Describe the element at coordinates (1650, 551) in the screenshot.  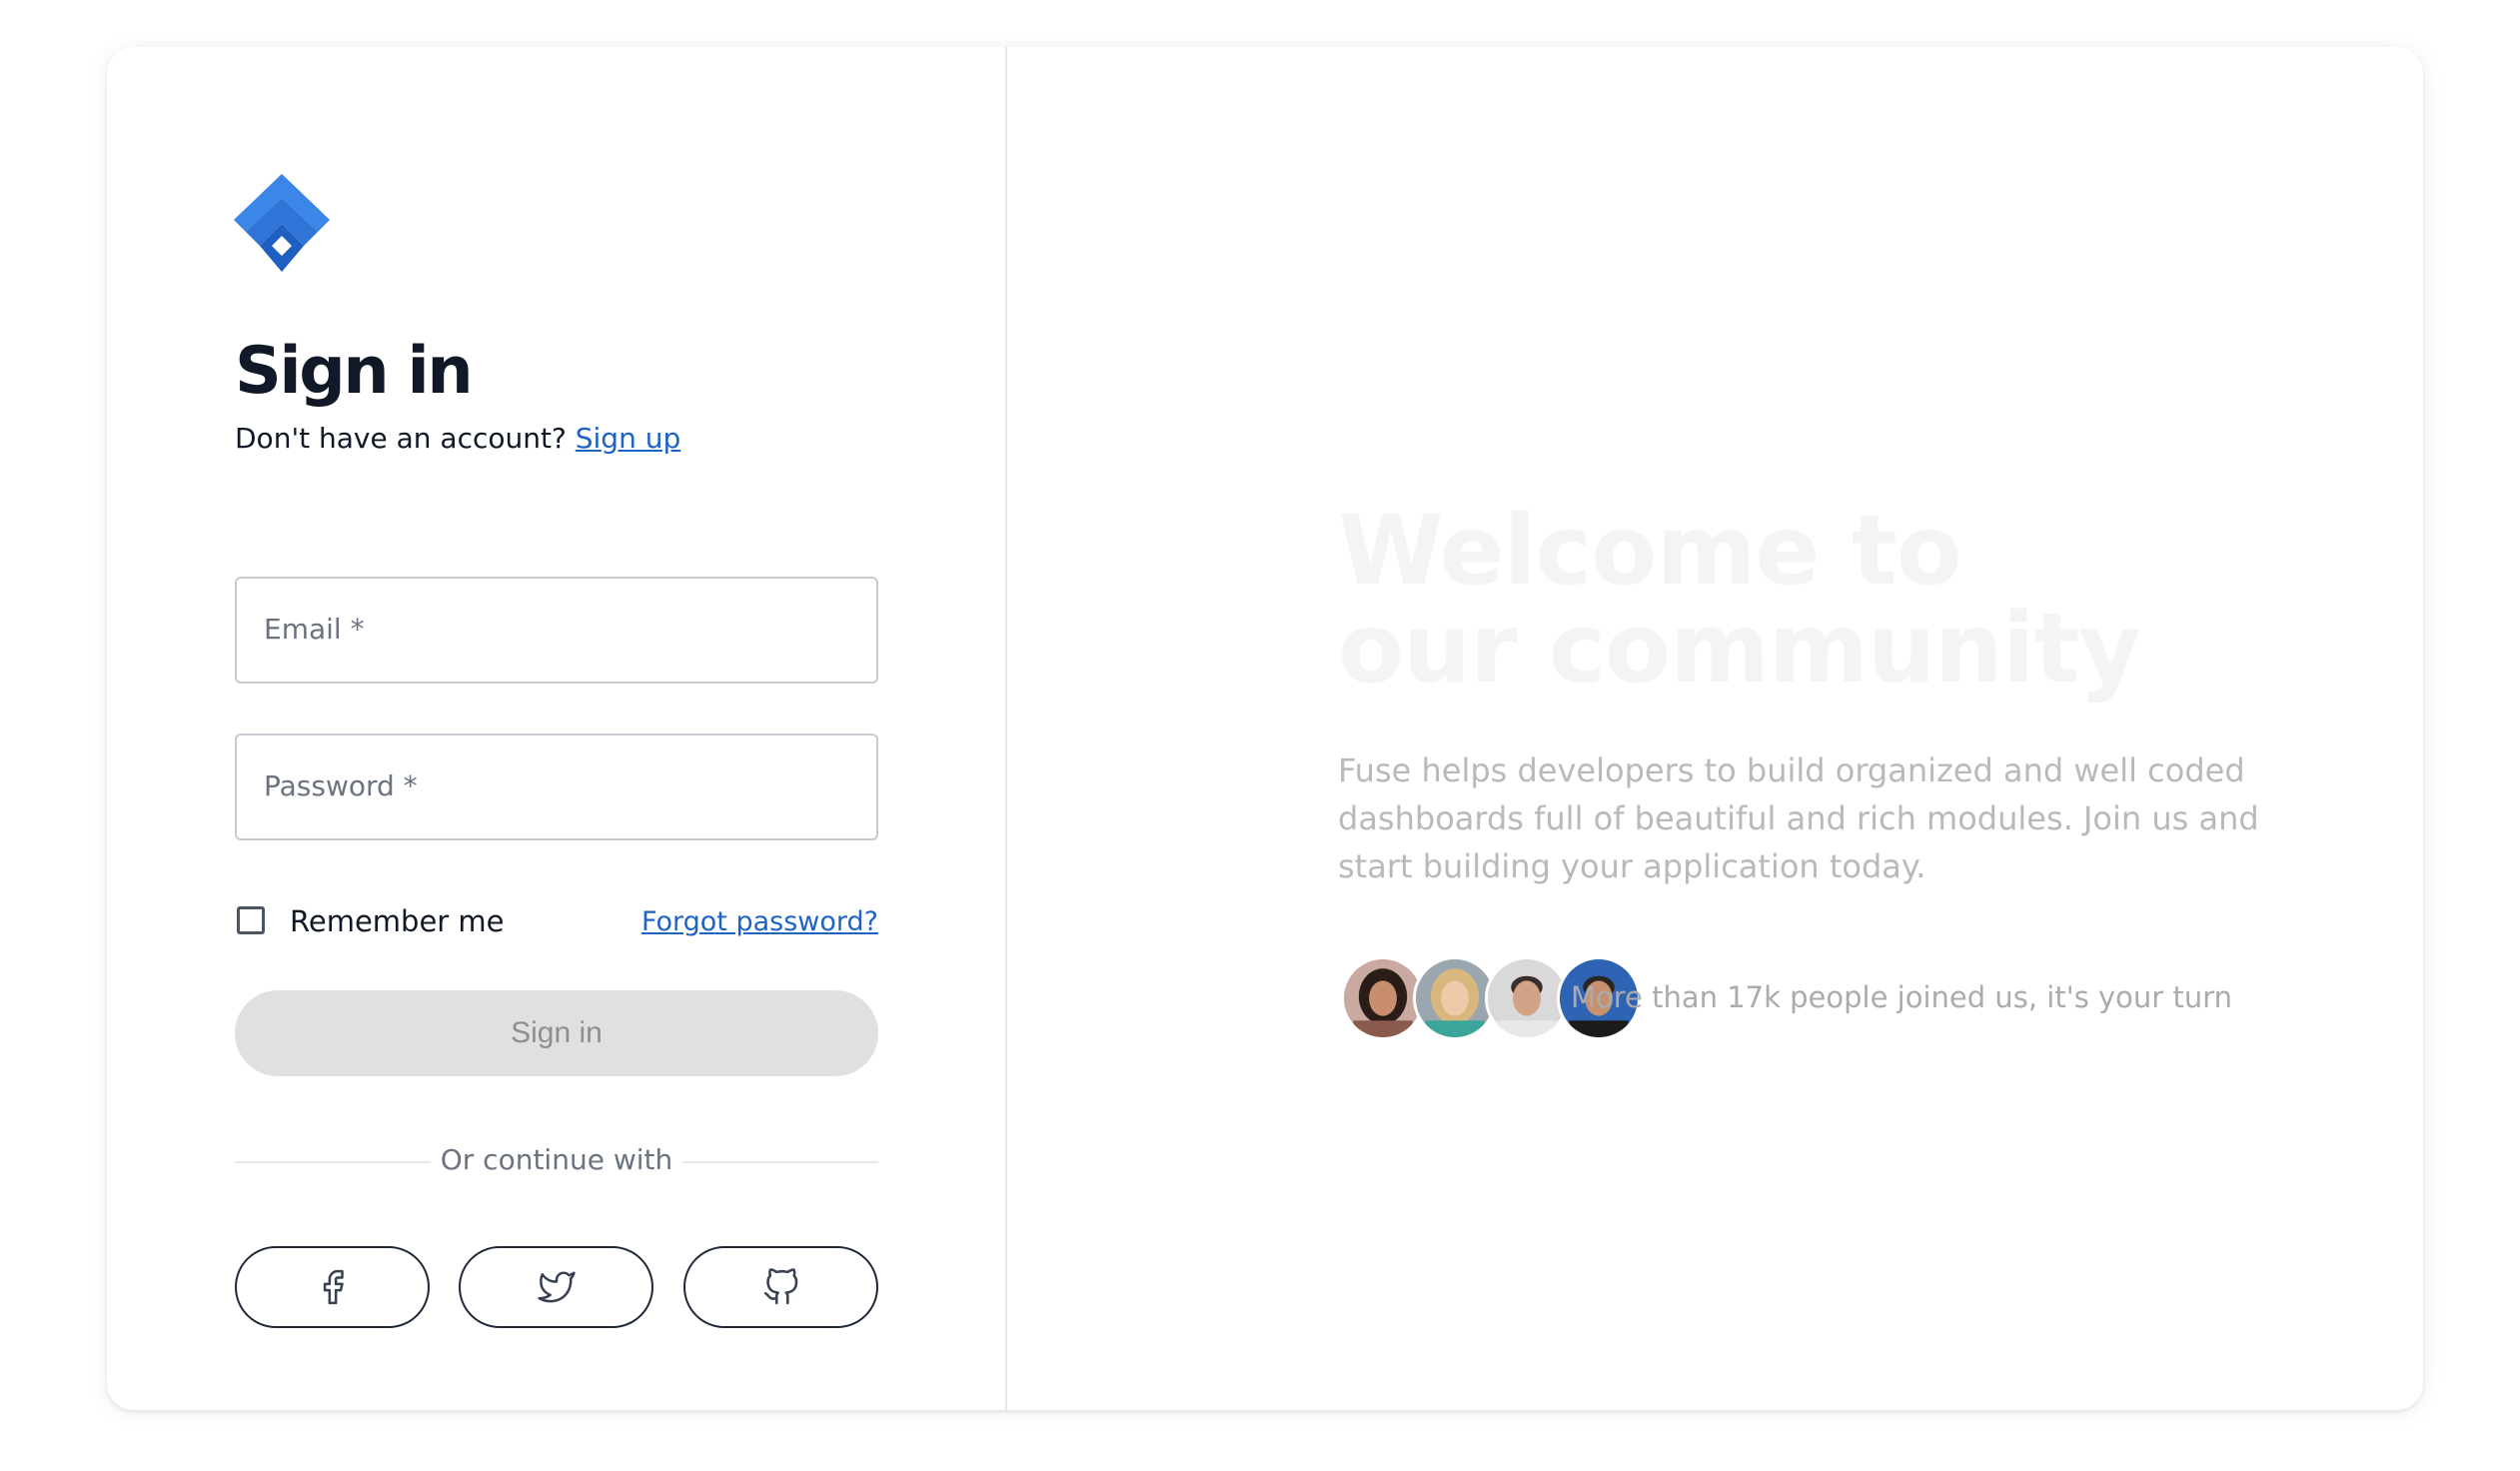
I see `promo-headline-line1: Welcome to` at that location.